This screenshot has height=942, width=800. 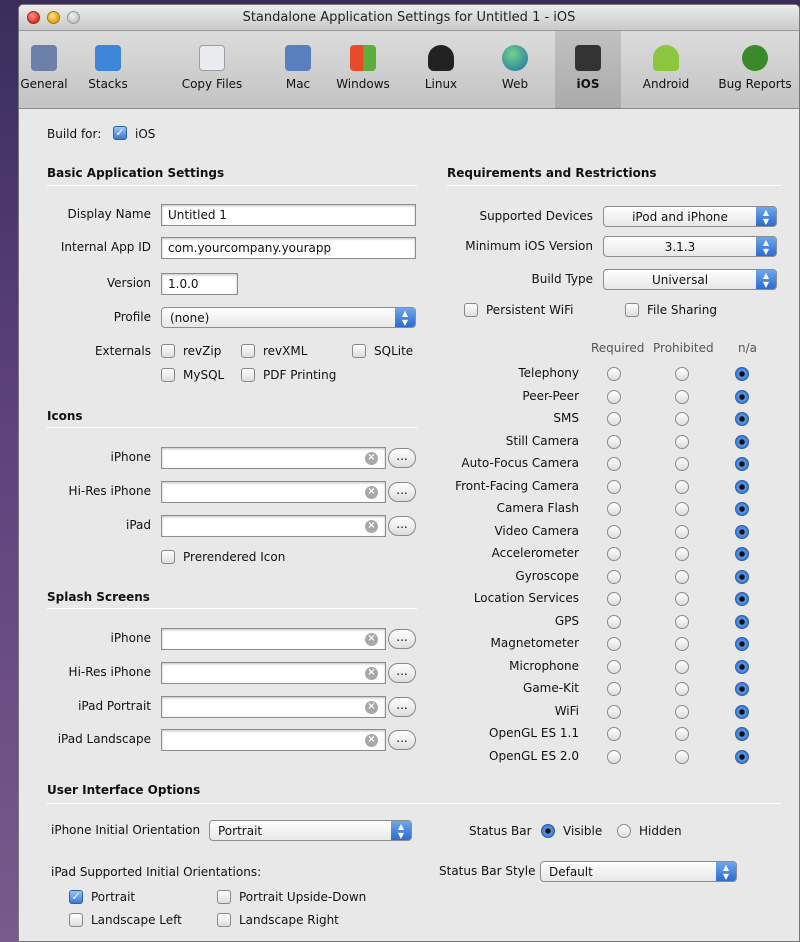 What do you see at coordinates (273, 707) in the screenshot?
I see `splash-ipad-portrait-field: ×` at bounding box center [273, 707].